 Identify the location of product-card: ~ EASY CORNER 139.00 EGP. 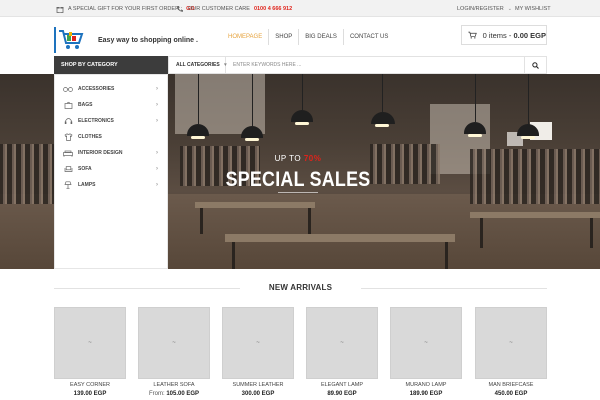
(90, 353).